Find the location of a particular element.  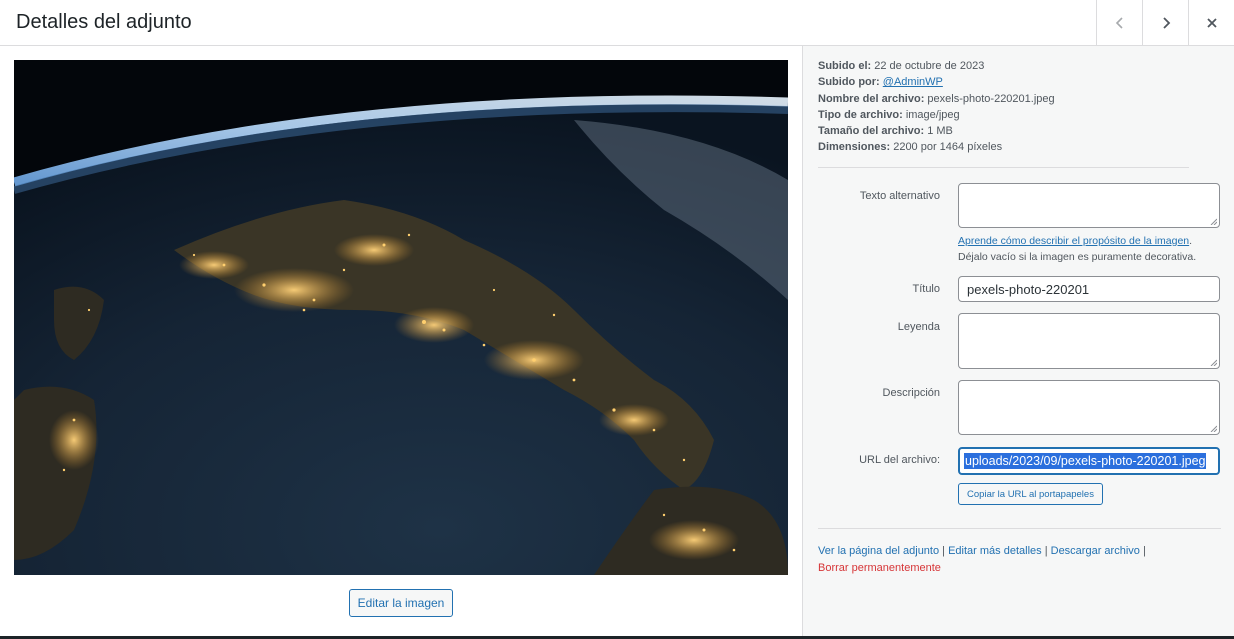

alt-text-field is located at coordinates (1089, 205).